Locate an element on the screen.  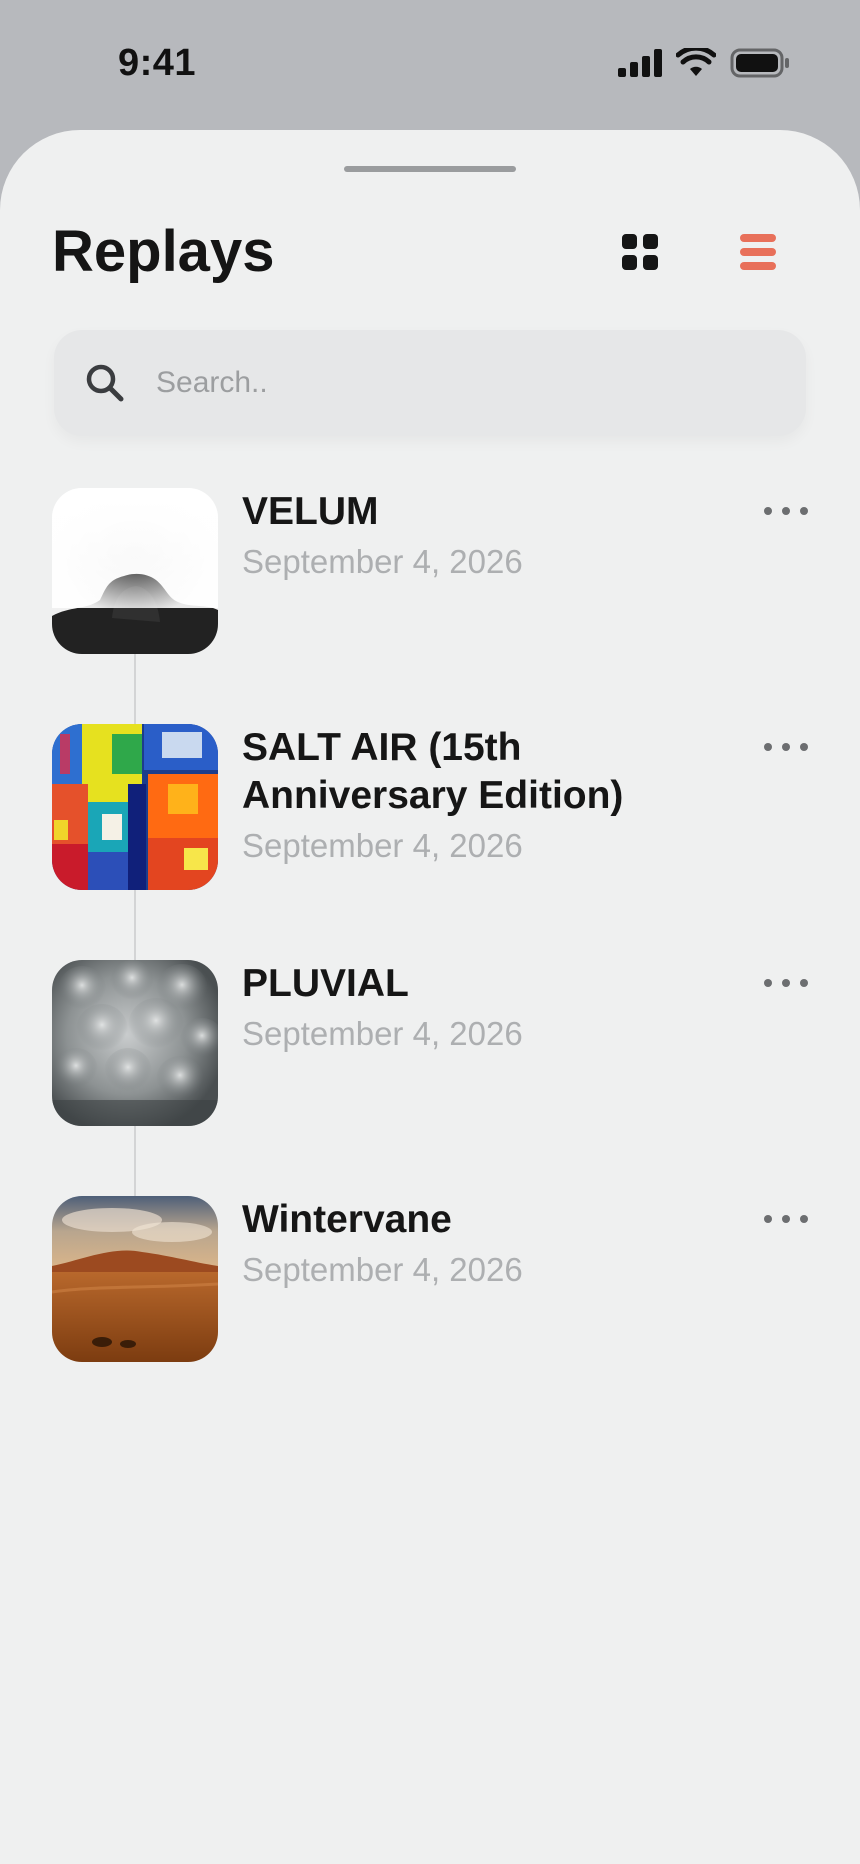
grid-icon is located at coordinates (640, 252).